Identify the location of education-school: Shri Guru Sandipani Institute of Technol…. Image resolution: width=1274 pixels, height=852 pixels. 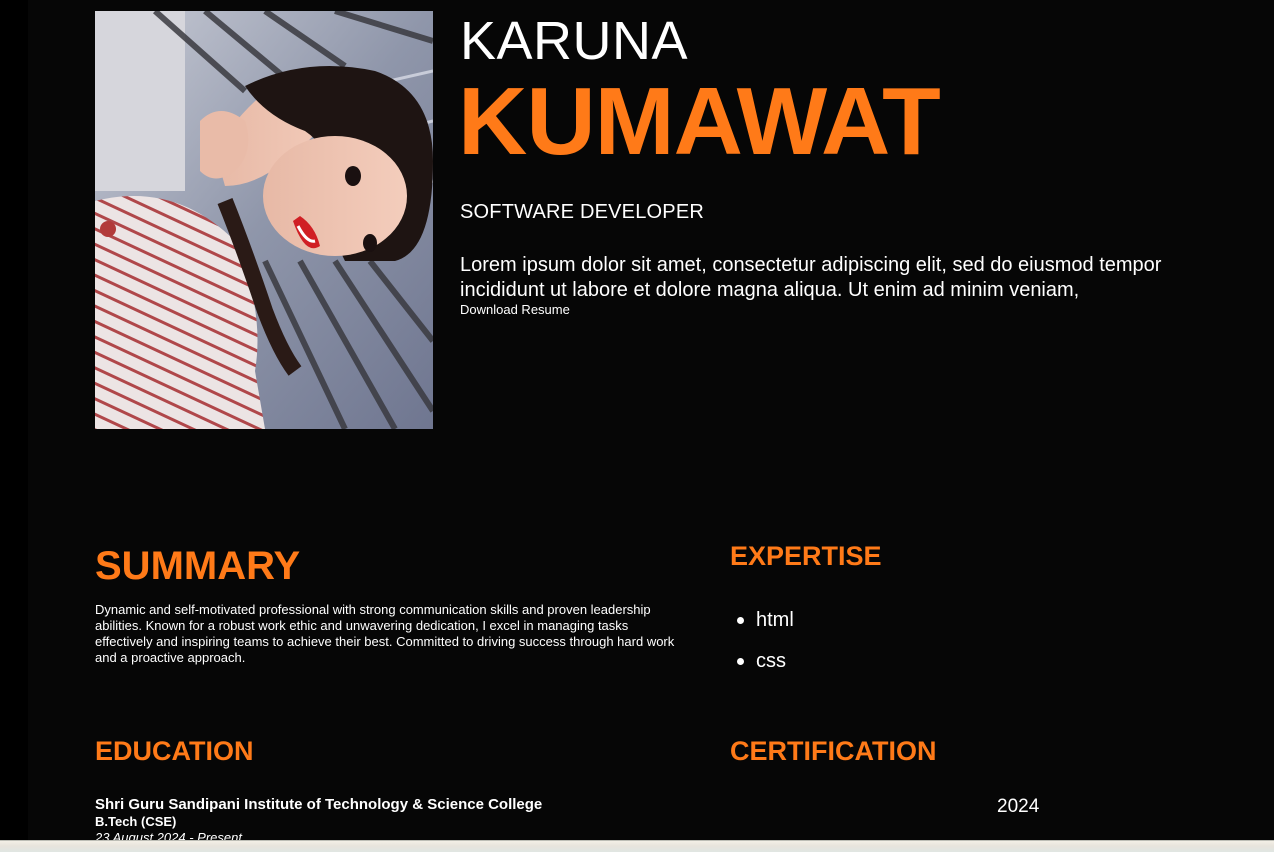
(319, 804).